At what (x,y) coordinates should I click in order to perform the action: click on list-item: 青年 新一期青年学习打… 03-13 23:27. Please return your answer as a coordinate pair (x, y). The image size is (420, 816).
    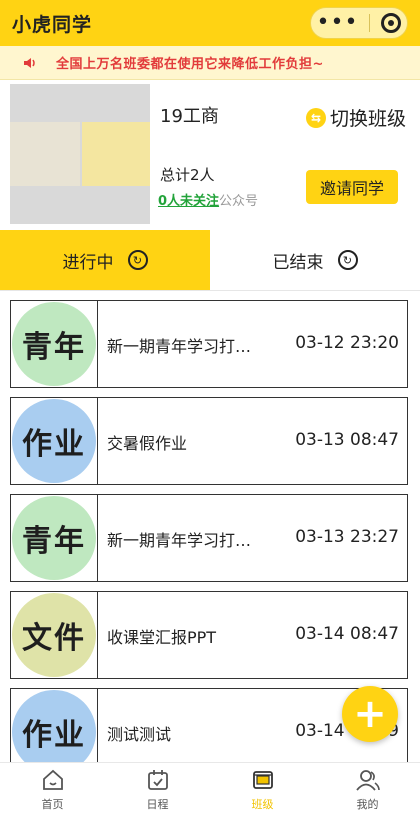
    Looking at the image, I should click on (209, 538).